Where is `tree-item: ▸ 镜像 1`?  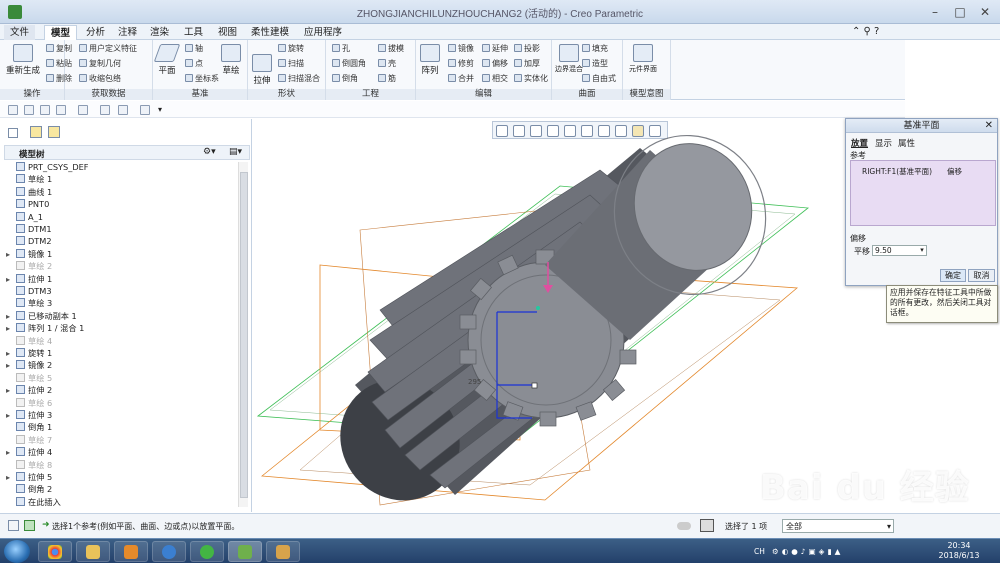
tree-item: ▸ 镜像 1 is located at coordinates (122, 254).